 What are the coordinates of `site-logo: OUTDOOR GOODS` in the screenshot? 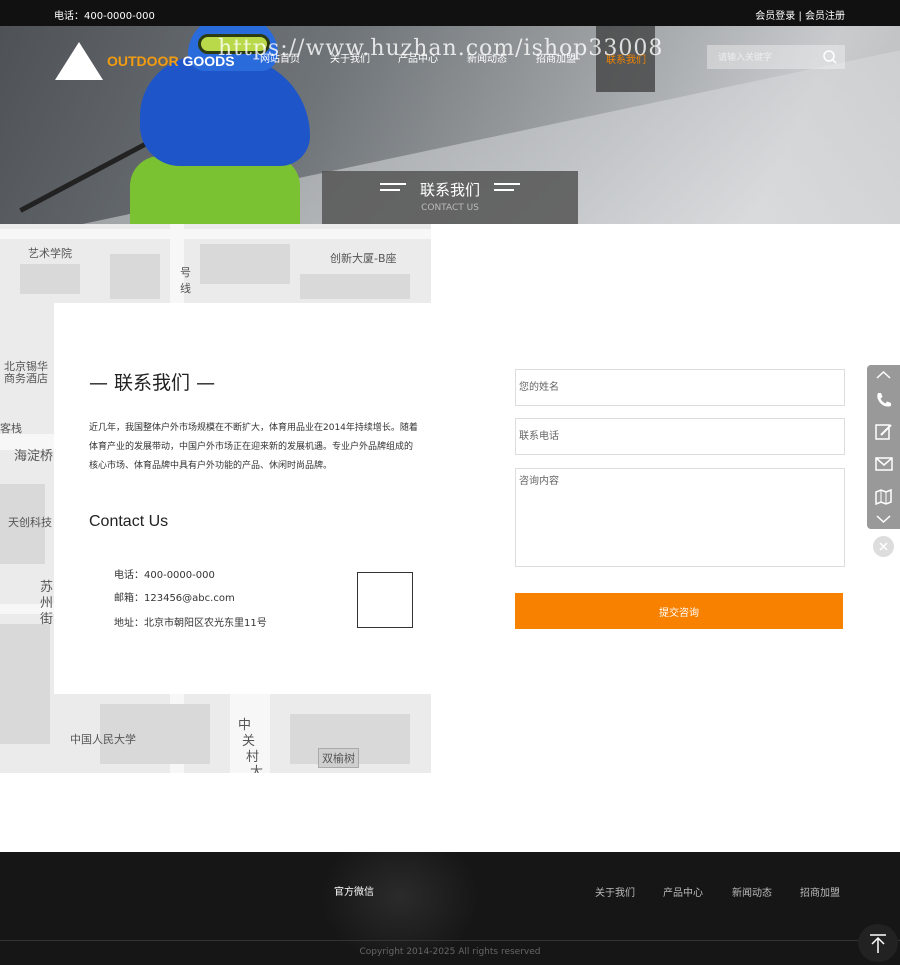 It's located at (145, 62).